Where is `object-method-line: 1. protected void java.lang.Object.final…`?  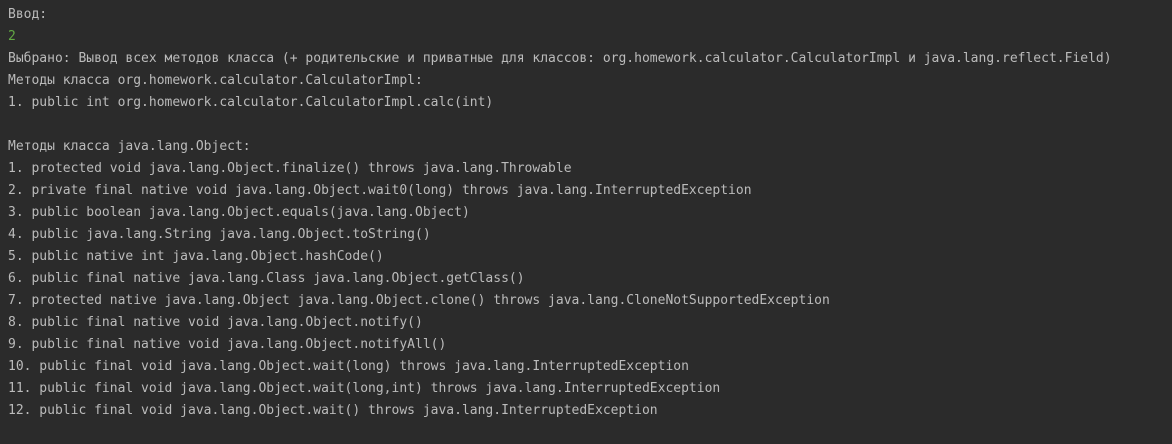 object-method-line: 1. protected void java.lang.Object.final… is located at coordinates (290, 168).